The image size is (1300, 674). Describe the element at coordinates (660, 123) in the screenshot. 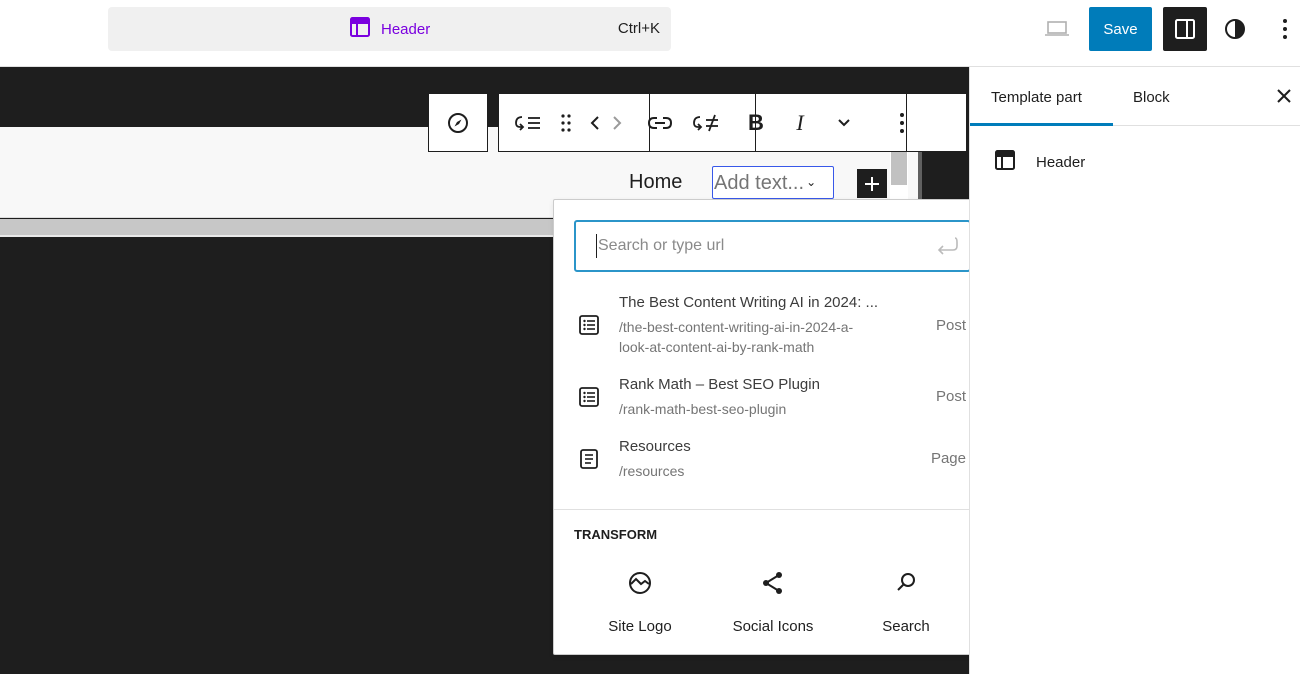

I see `link-icon` at that location.